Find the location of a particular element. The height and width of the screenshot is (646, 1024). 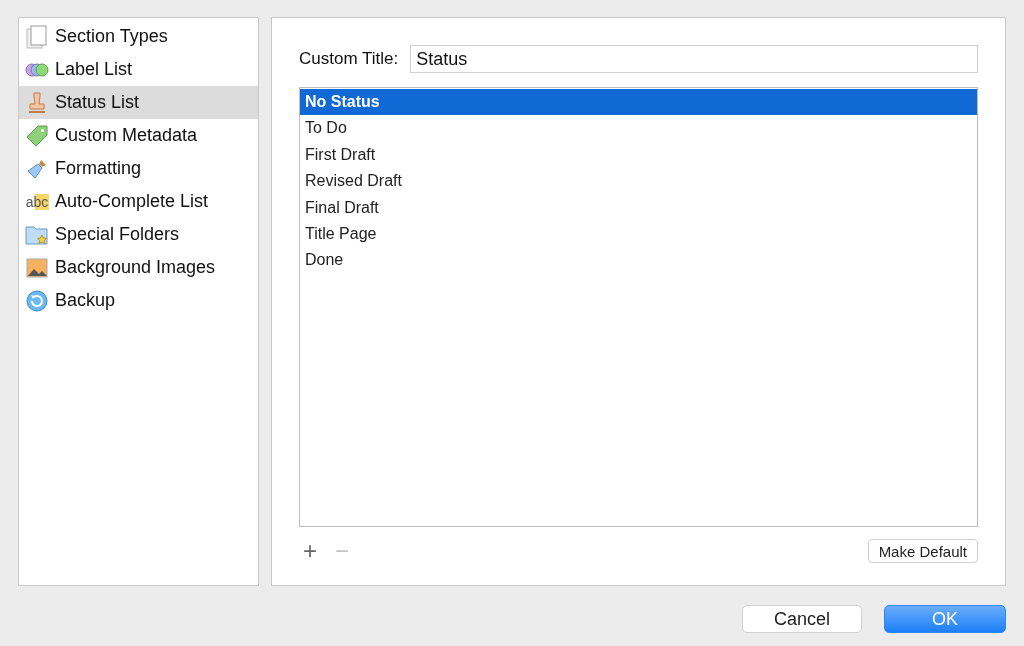

sidebar-item-label: Backup is located at coordinates (85, 300).